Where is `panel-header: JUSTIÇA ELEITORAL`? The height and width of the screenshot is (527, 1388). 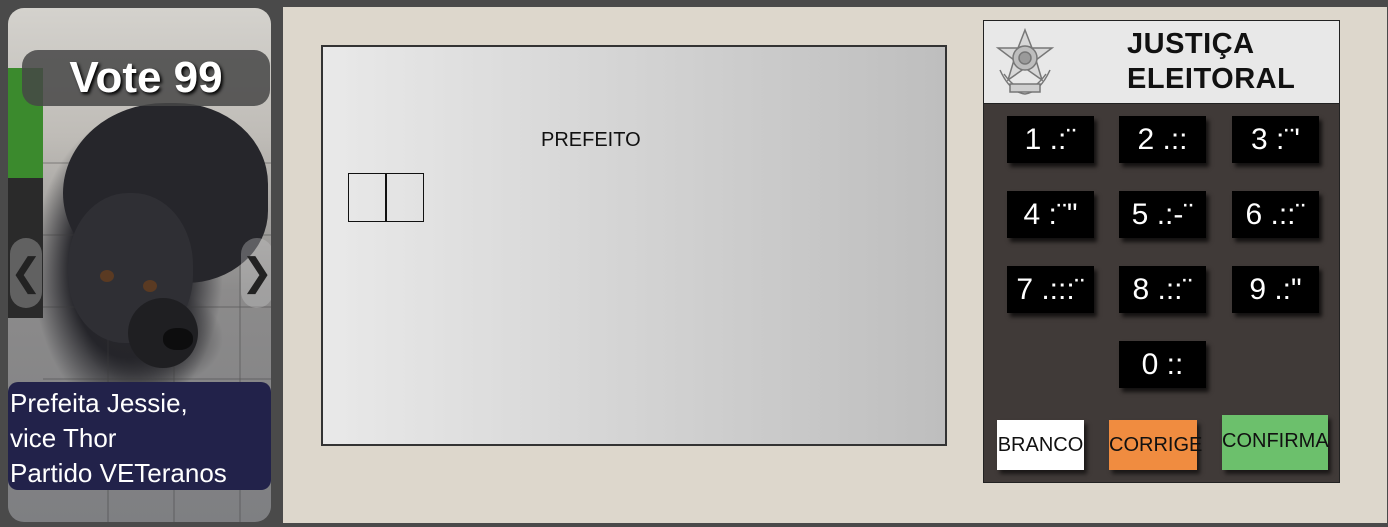
panel-header: JUSTIÇA ELEITORAL is located at coordinates (1161, 62).